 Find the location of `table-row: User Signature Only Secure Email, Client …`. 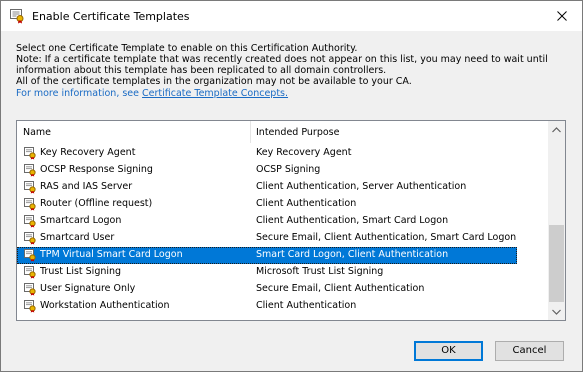

table-row: User Signature Only Secure Email, Client … is located at coordinates (281, 289).